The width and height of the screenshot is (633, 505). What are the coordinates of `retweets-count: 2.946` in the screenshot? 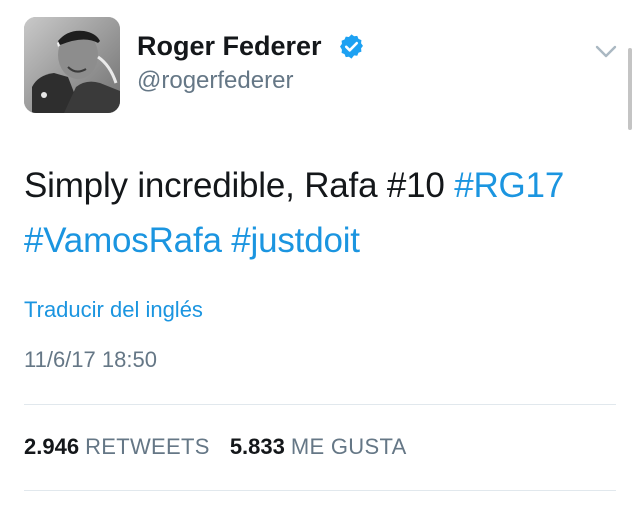 It's located at (52, 446).